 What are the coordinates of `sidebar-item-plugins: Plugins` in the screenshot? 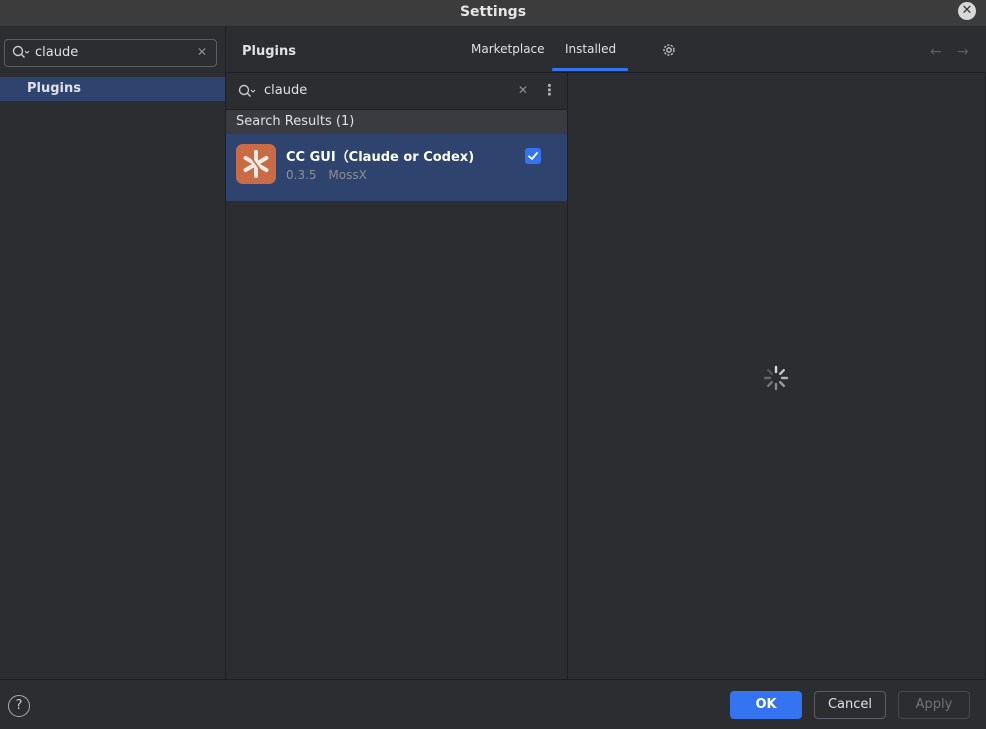 It's located at (112, 89).